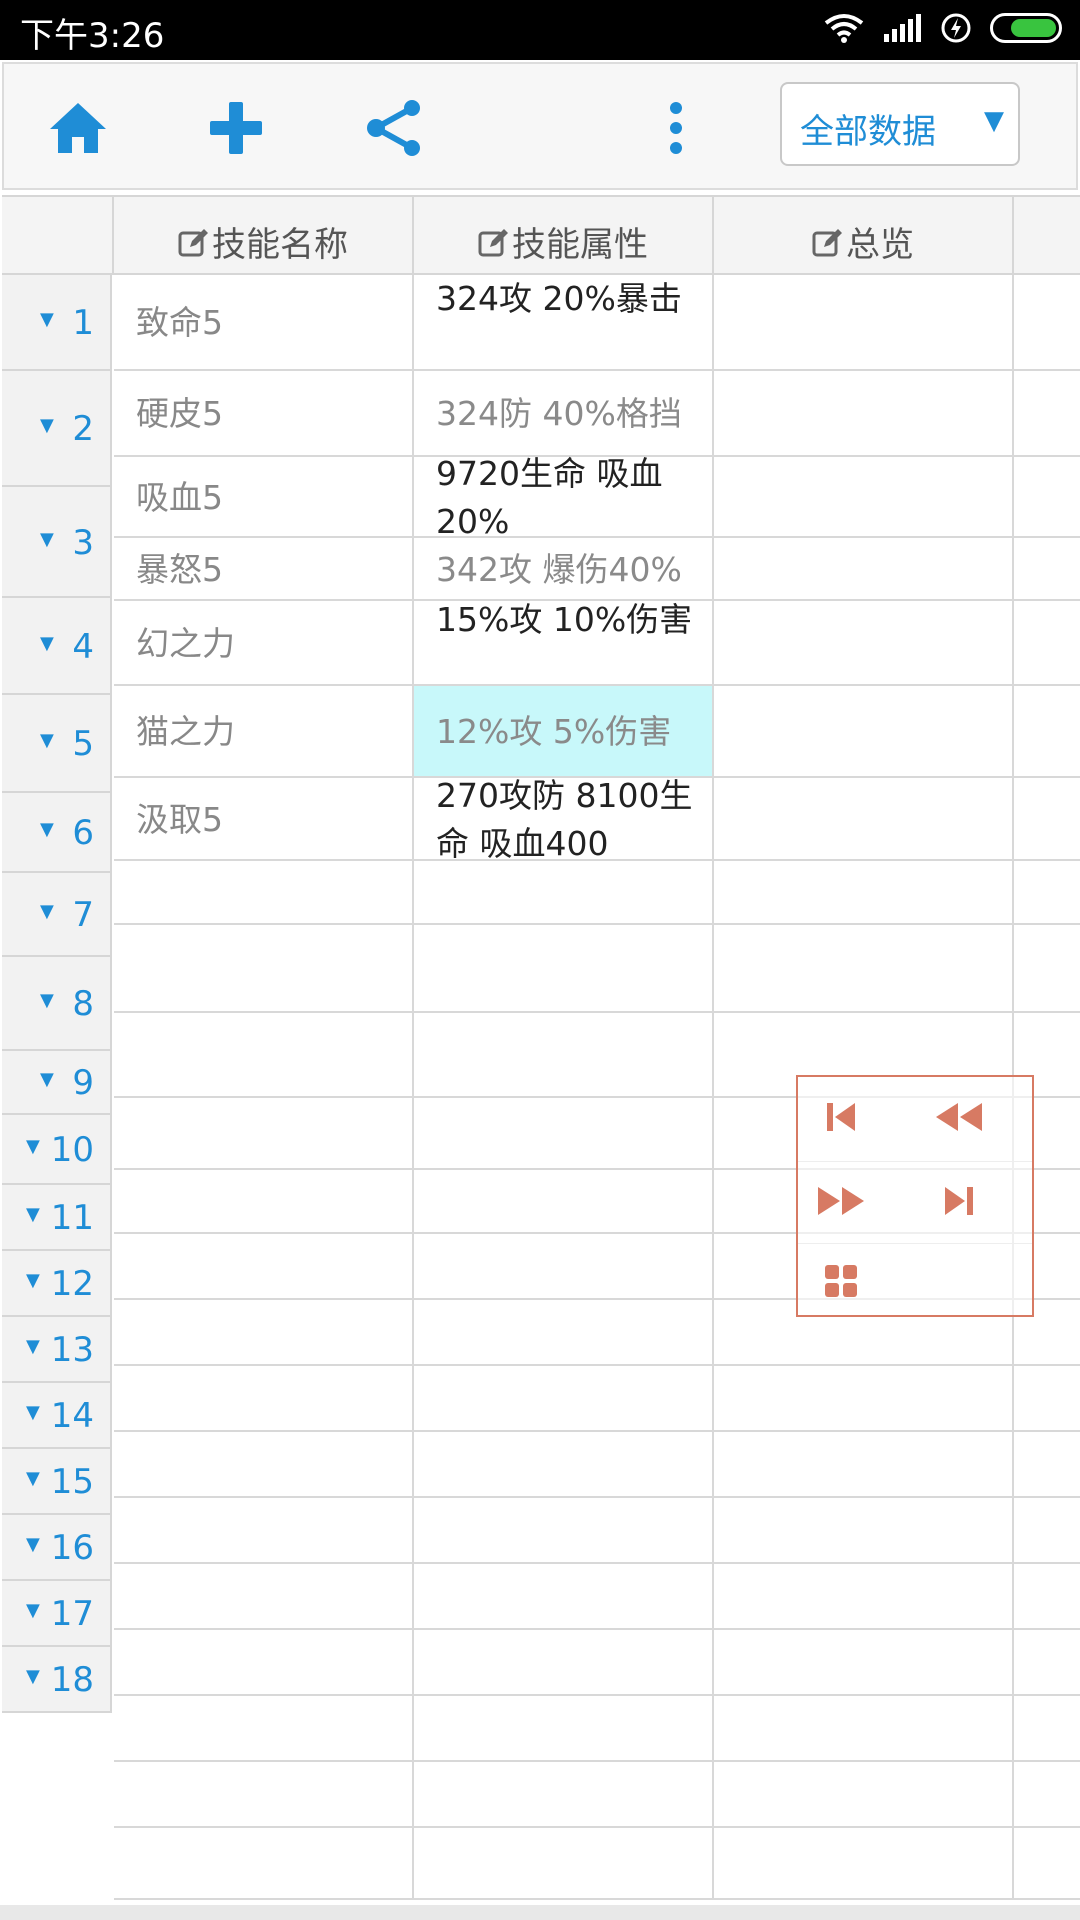 Image resolution: width=1080 pixels, height=1920 pixels. Describe the element at coordinates (78, 128) in the screenshot. I see `home-button` at that location.